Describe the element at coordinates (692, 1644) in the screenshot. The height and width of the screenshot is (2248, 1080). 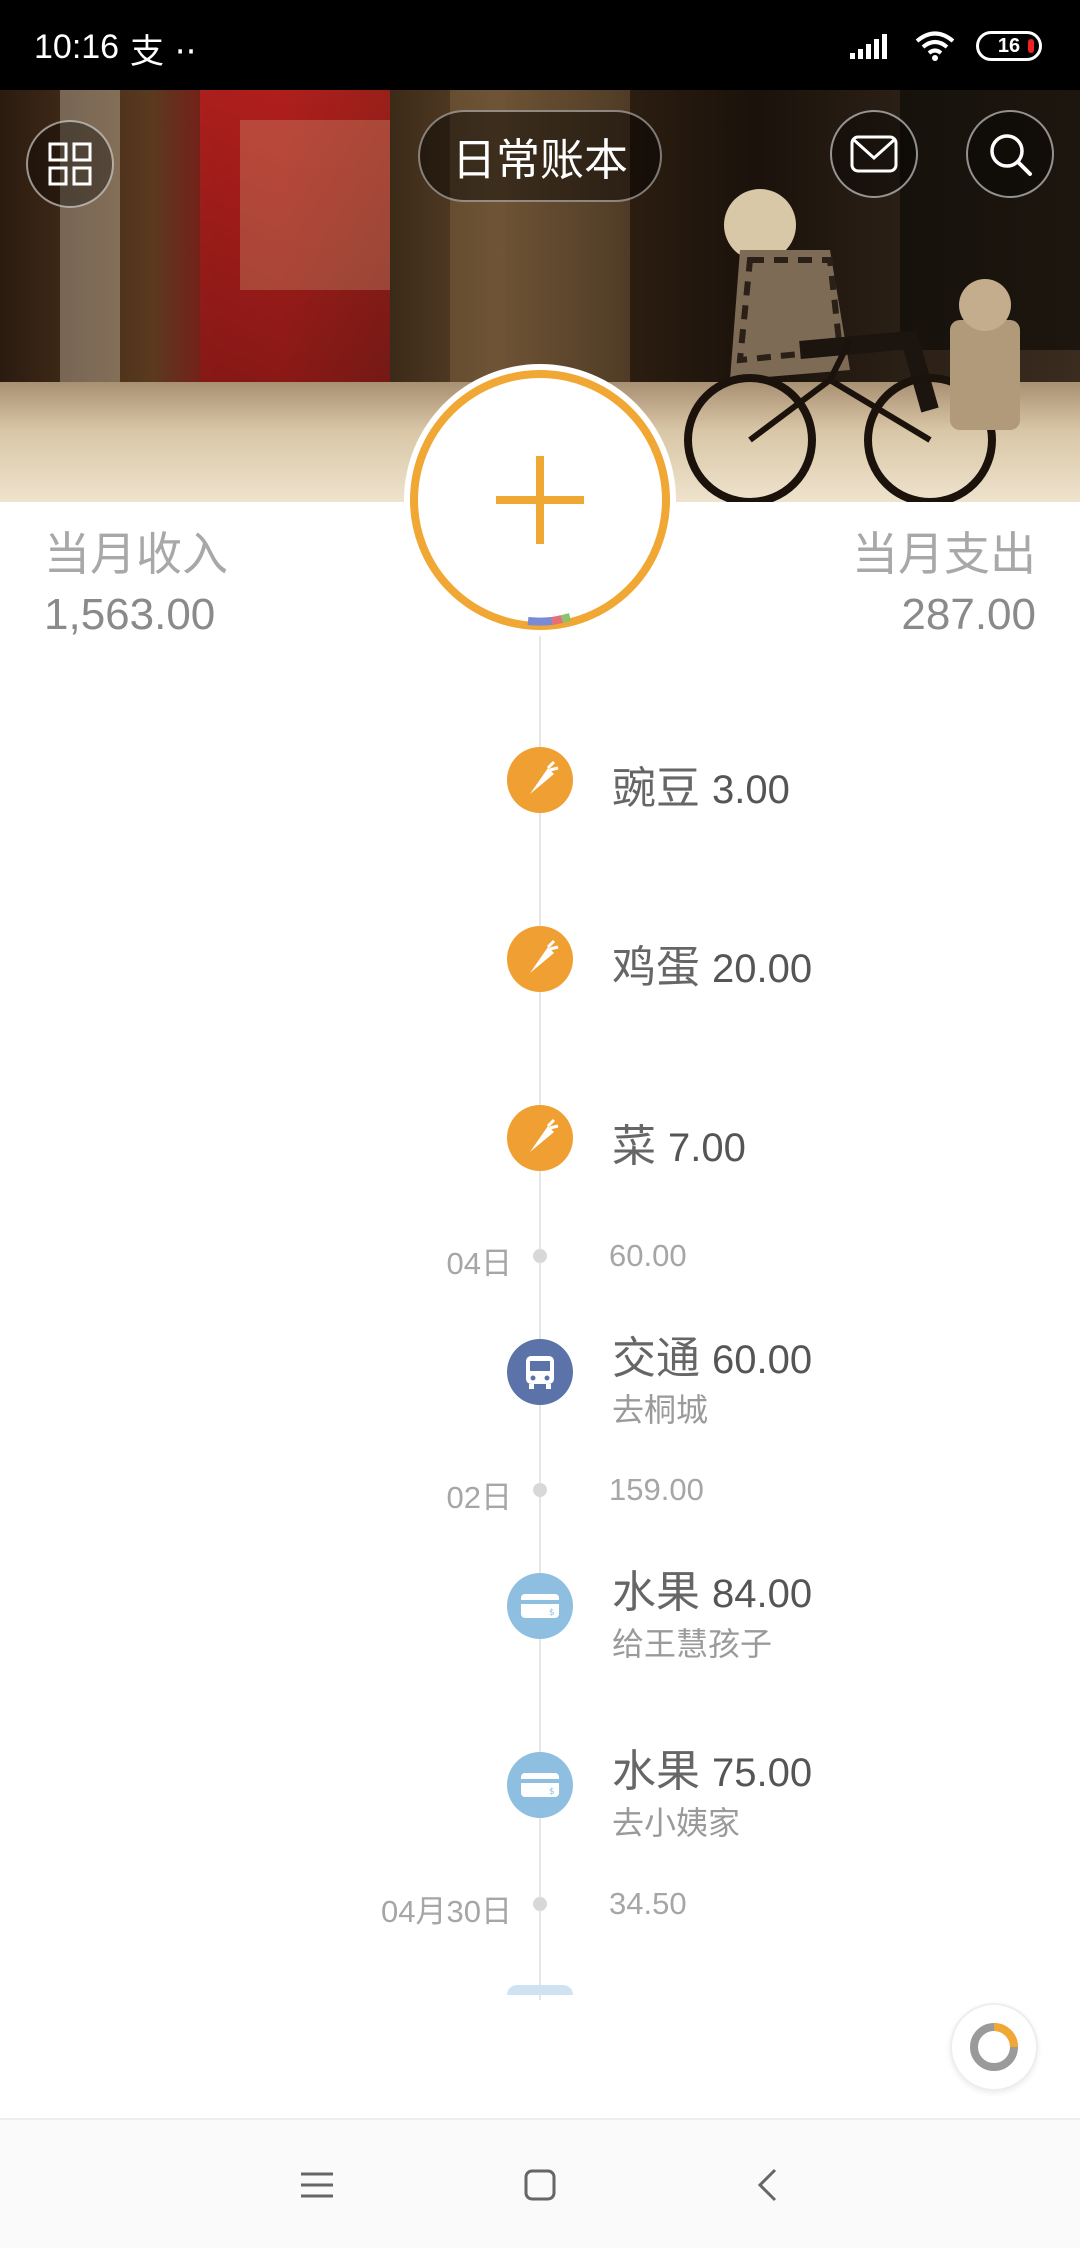
I see `entry-note: 给王慧孩子` at that location.